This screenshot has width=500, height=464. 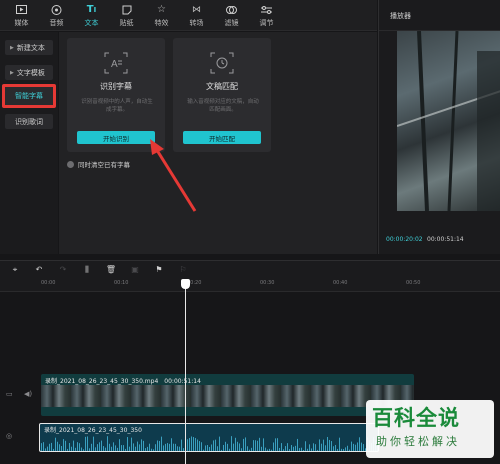 I want to click on tab-audio: 音频, so click(x=56, y=15).